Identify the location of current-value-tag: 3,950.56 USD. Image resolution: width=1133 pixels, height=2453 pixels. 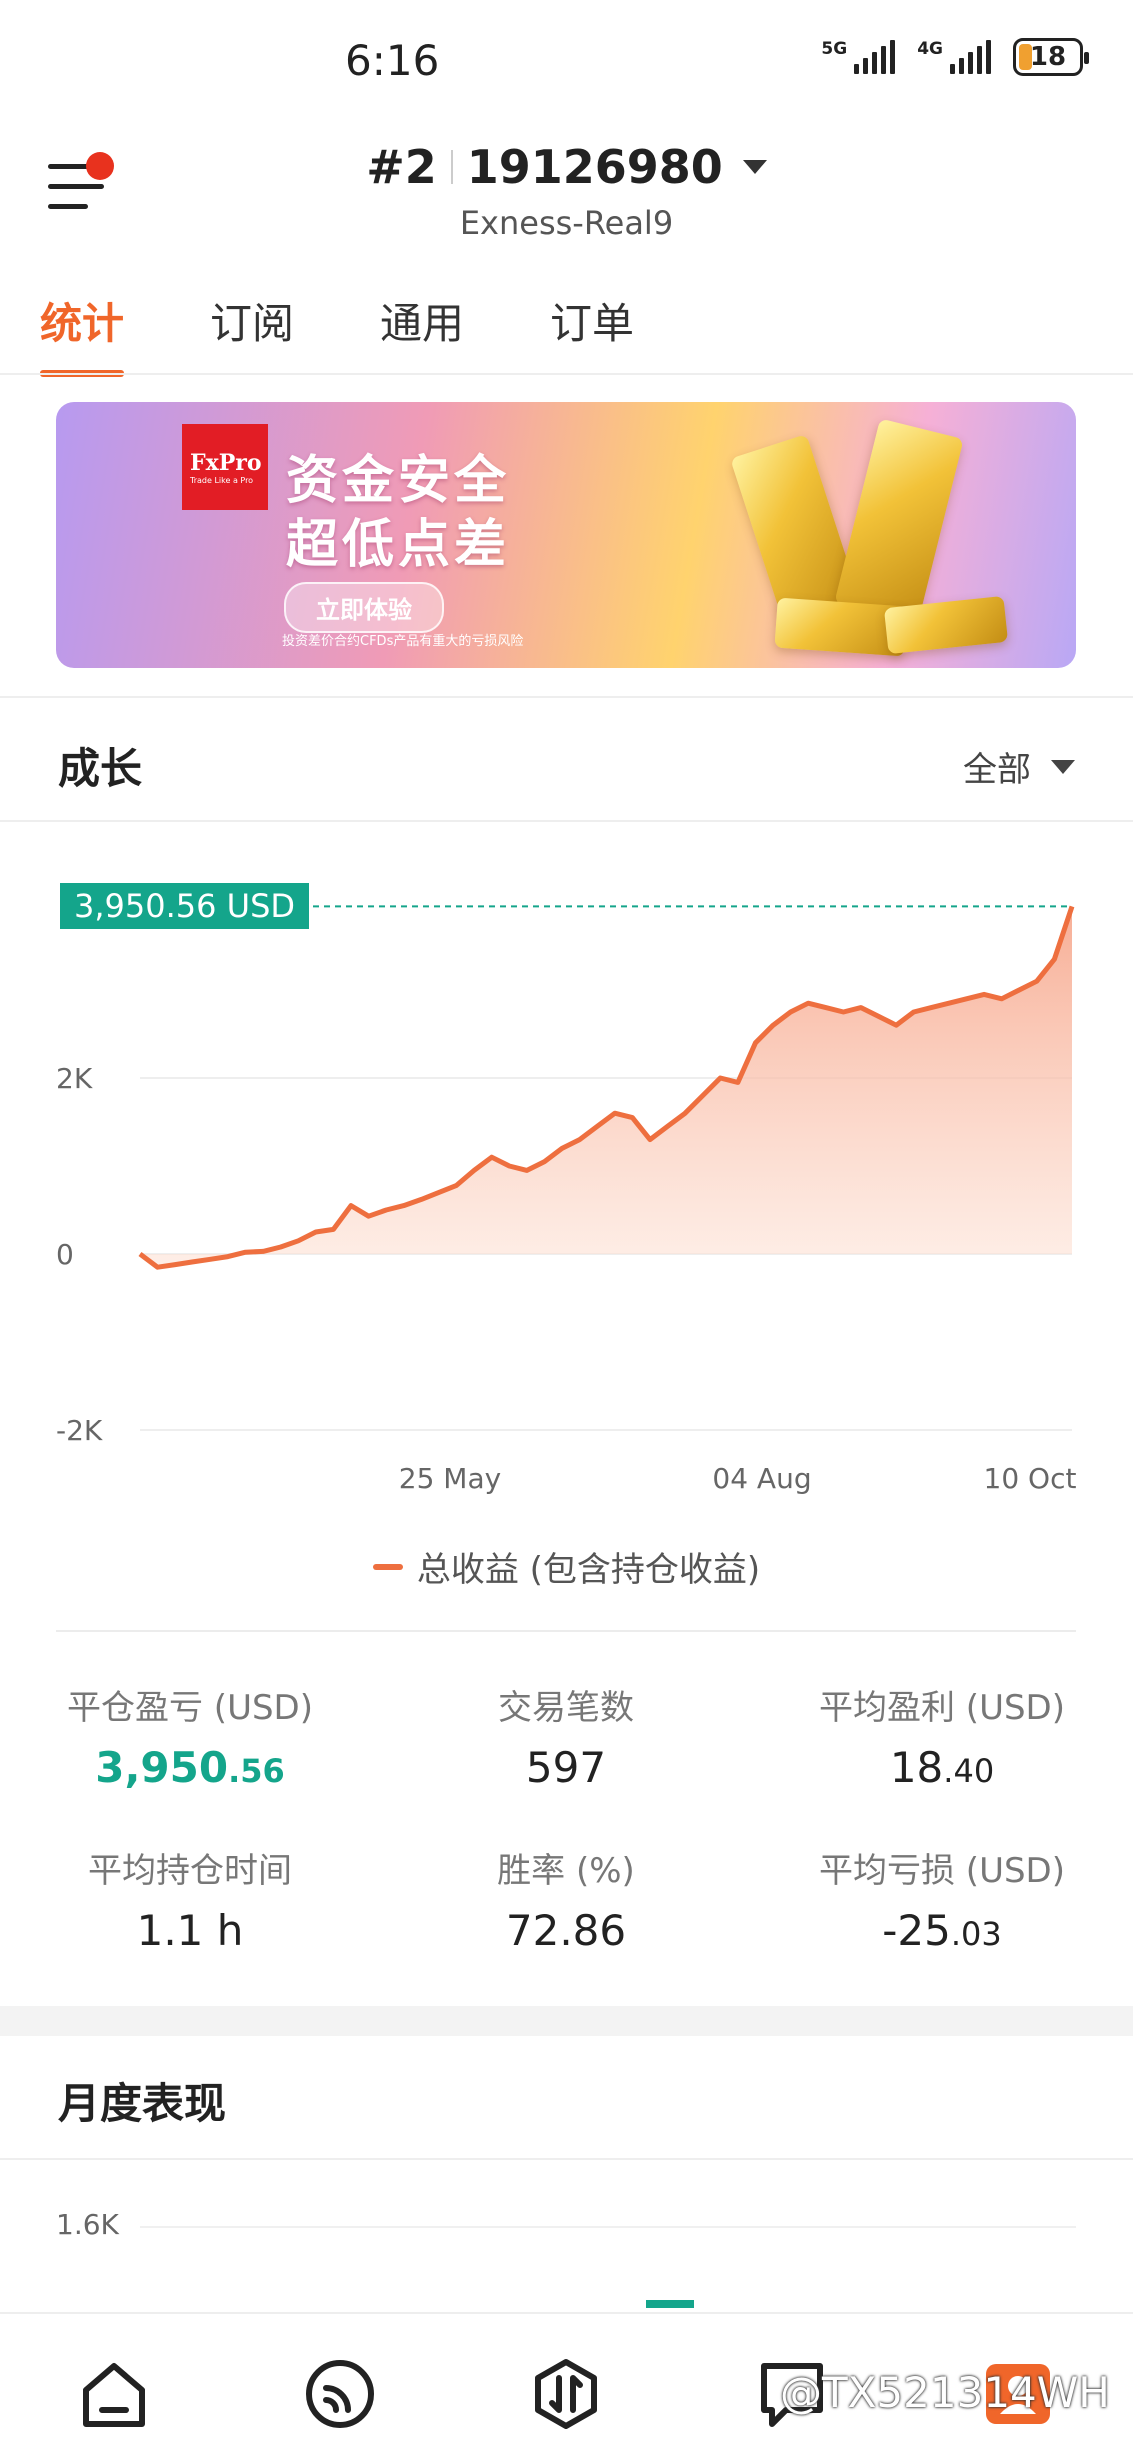
(185, 906).